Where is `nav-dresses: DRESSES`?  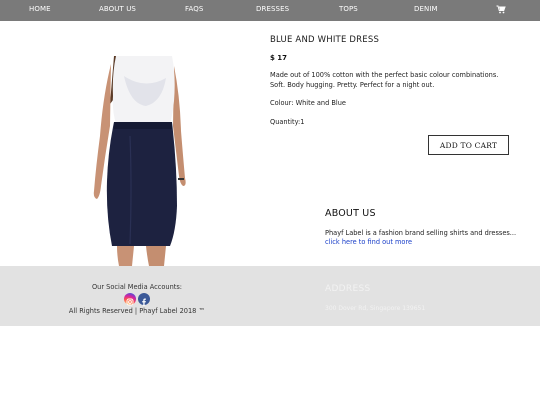
nav-dresses: DRESSES is located at coordinates (272, 9).